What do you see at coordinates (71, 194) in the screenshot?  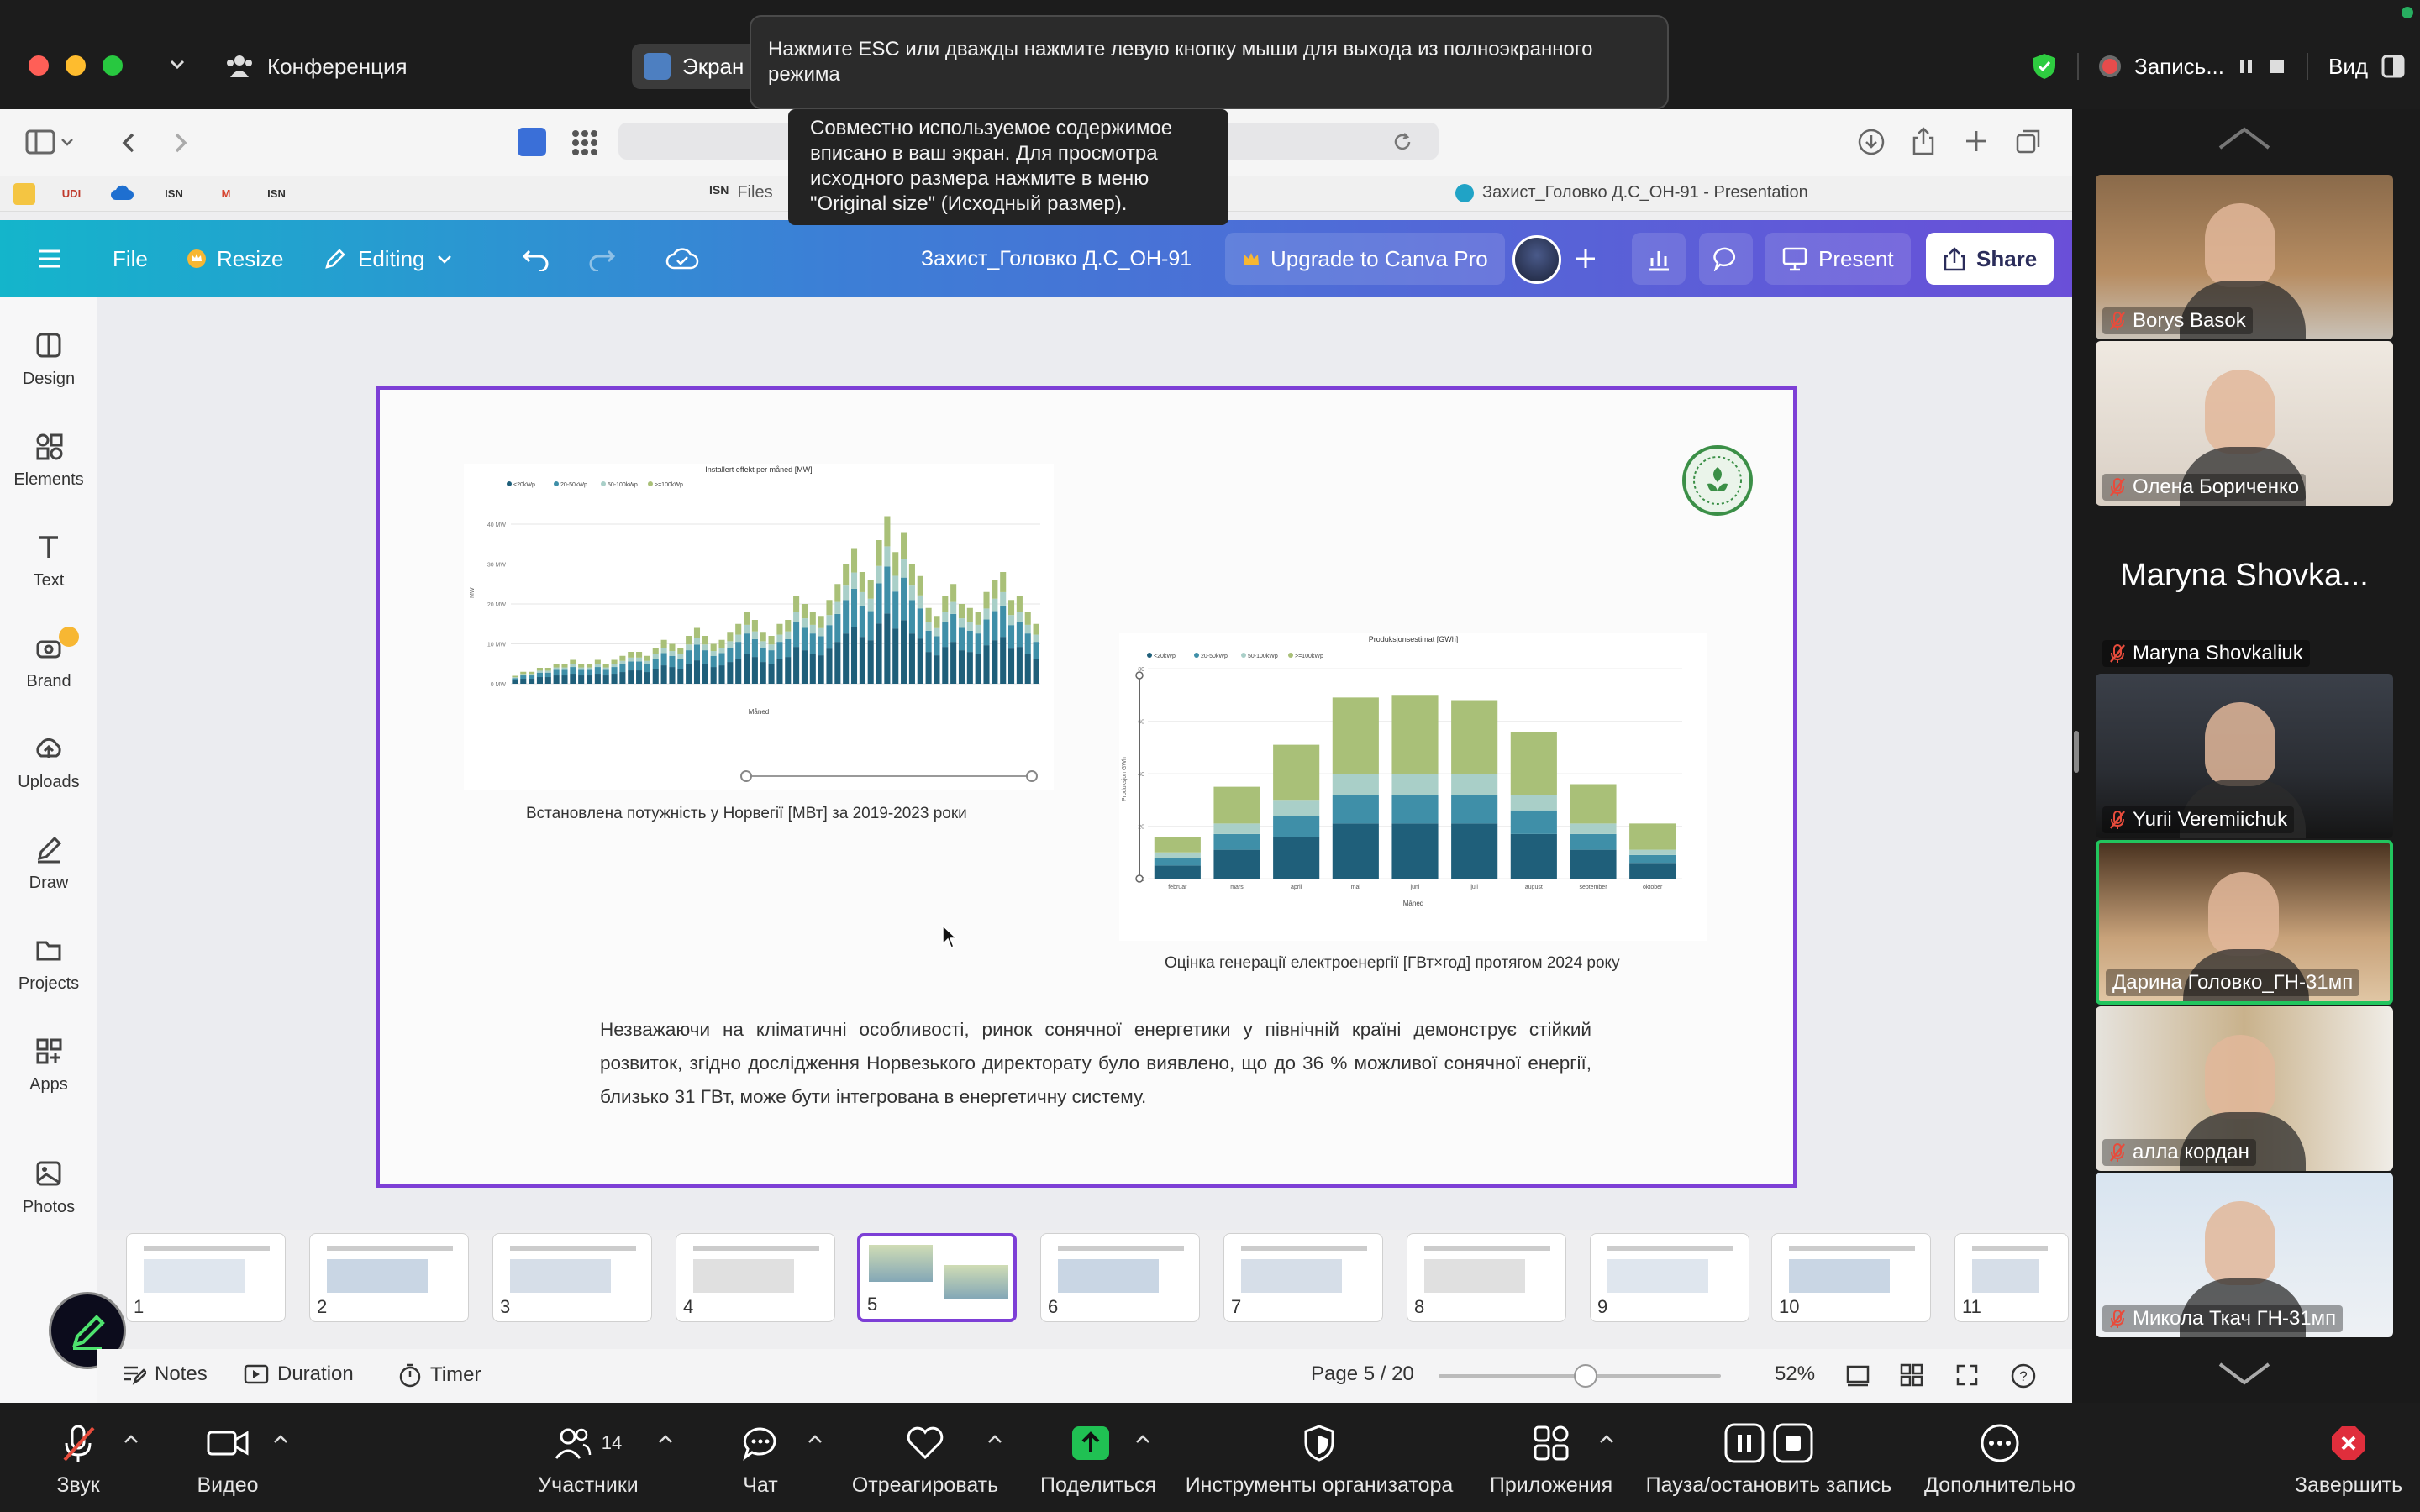 I see `bookmark-udi: UDI` at bounding box center [71, 194].